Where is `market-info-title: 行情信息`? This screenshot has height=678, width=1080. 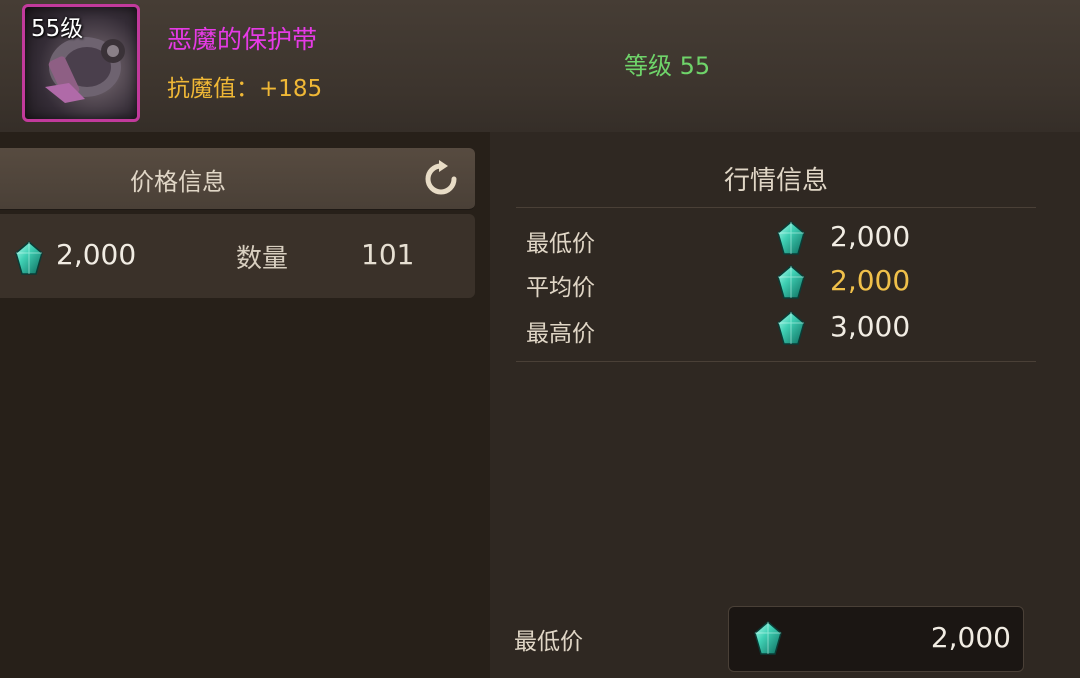
market-info-title: 行情信息 is located at coordinates (776, 181).